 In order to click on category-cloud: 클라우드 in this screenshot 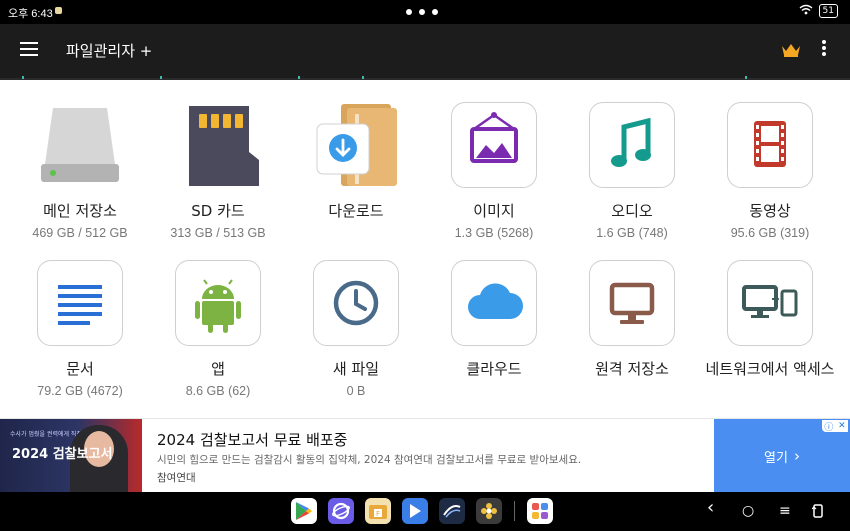, I will do `click(494, 329)`.